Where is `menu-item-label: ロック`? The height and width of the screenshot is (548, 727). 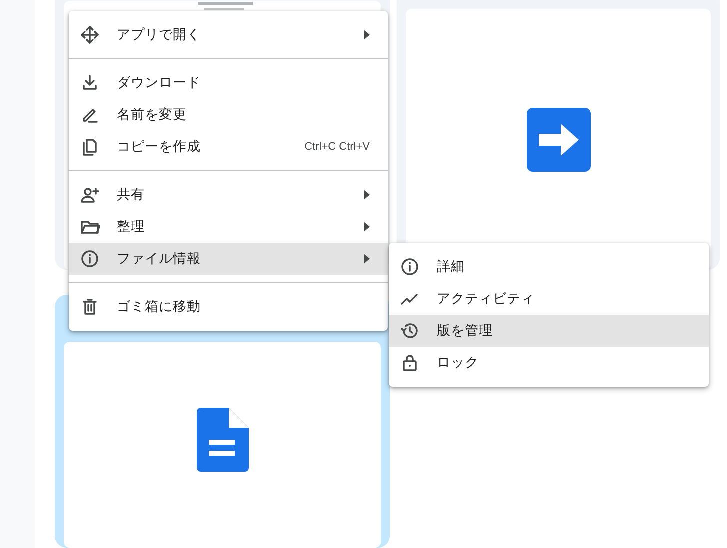 menu-item-label: ロック is located at coordinates (458, 363).